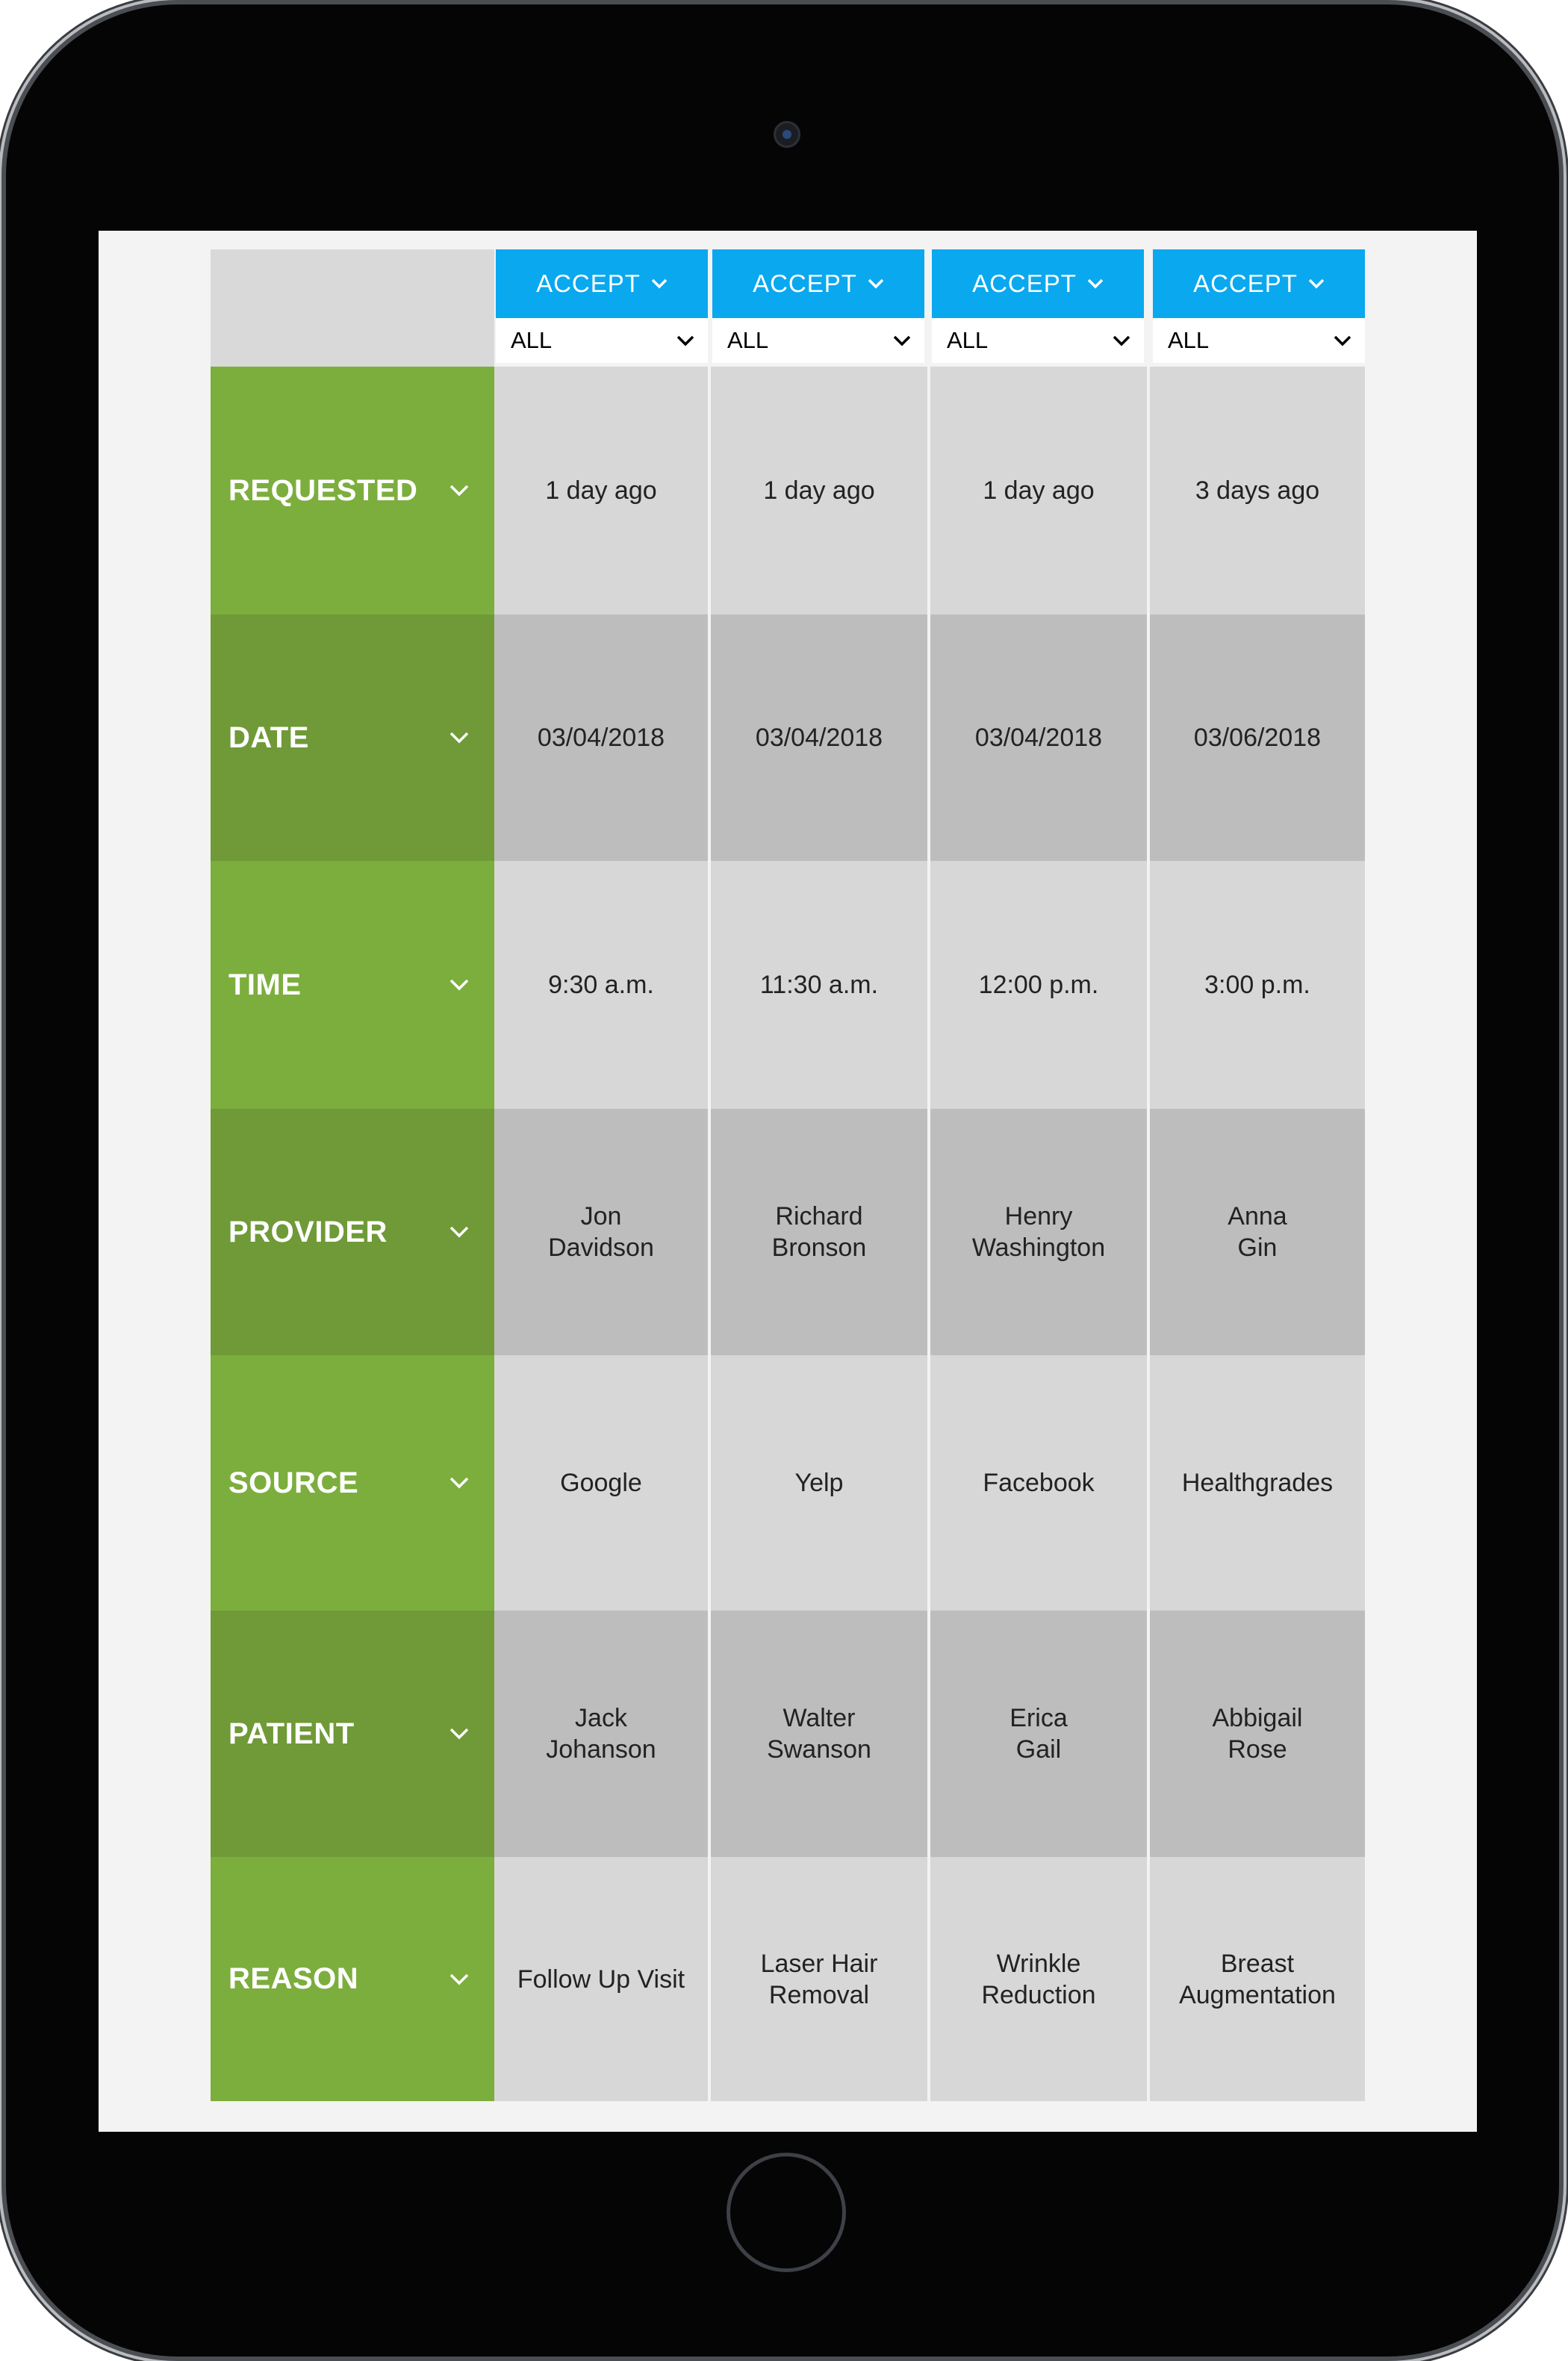 The height and width of the screenshot is (2361, 1568). I want to click on table-corner, so click(352, 308).